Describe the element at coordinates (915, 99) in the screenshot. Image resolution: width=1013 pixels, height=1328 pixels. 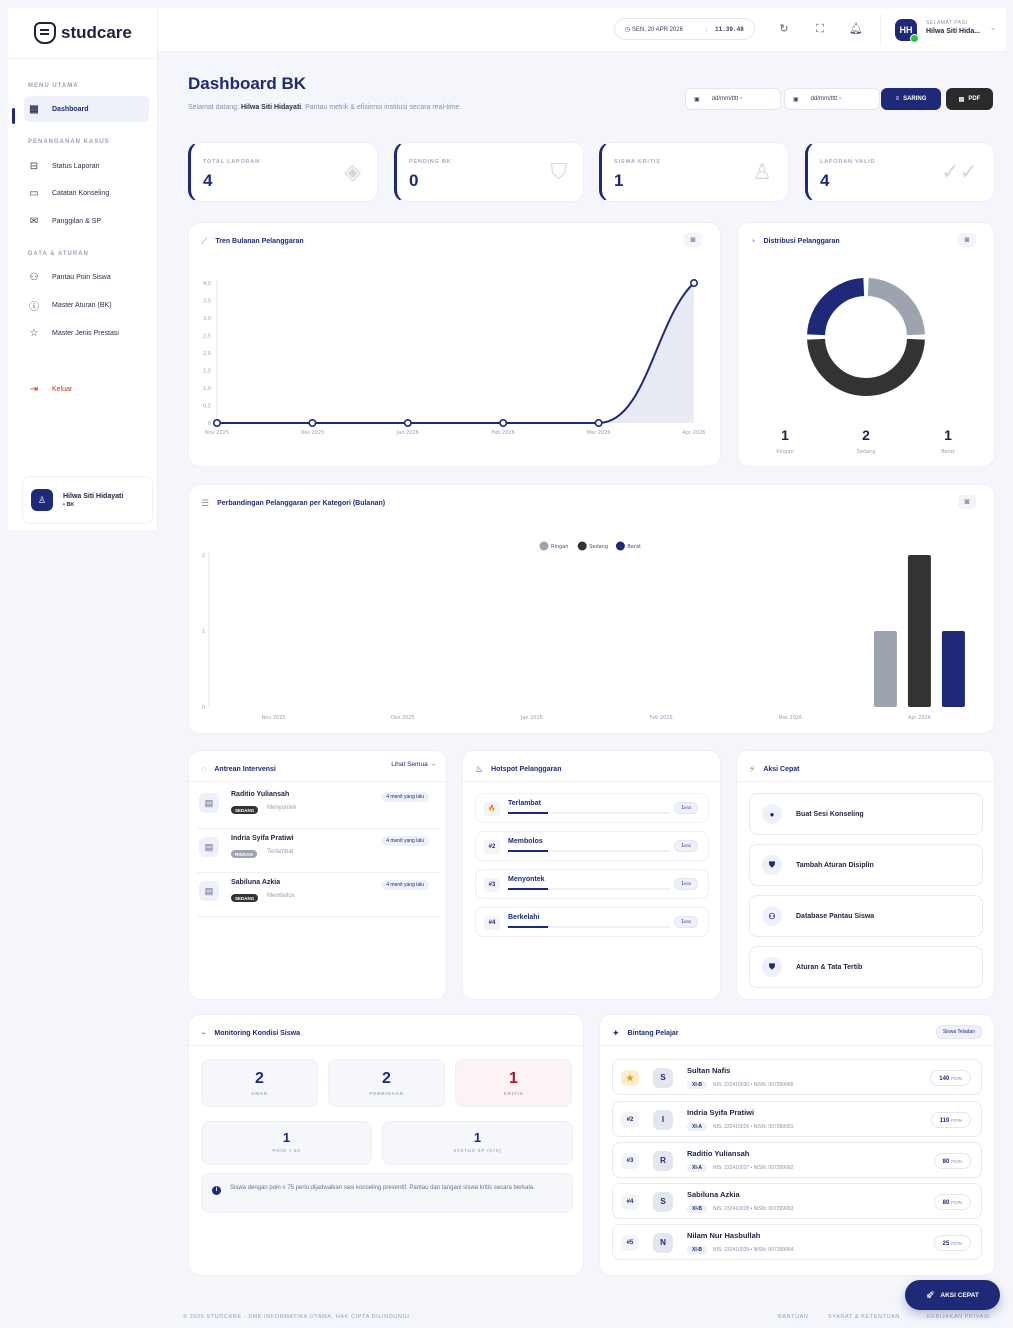
I see `filter-label: SARING` at that location.